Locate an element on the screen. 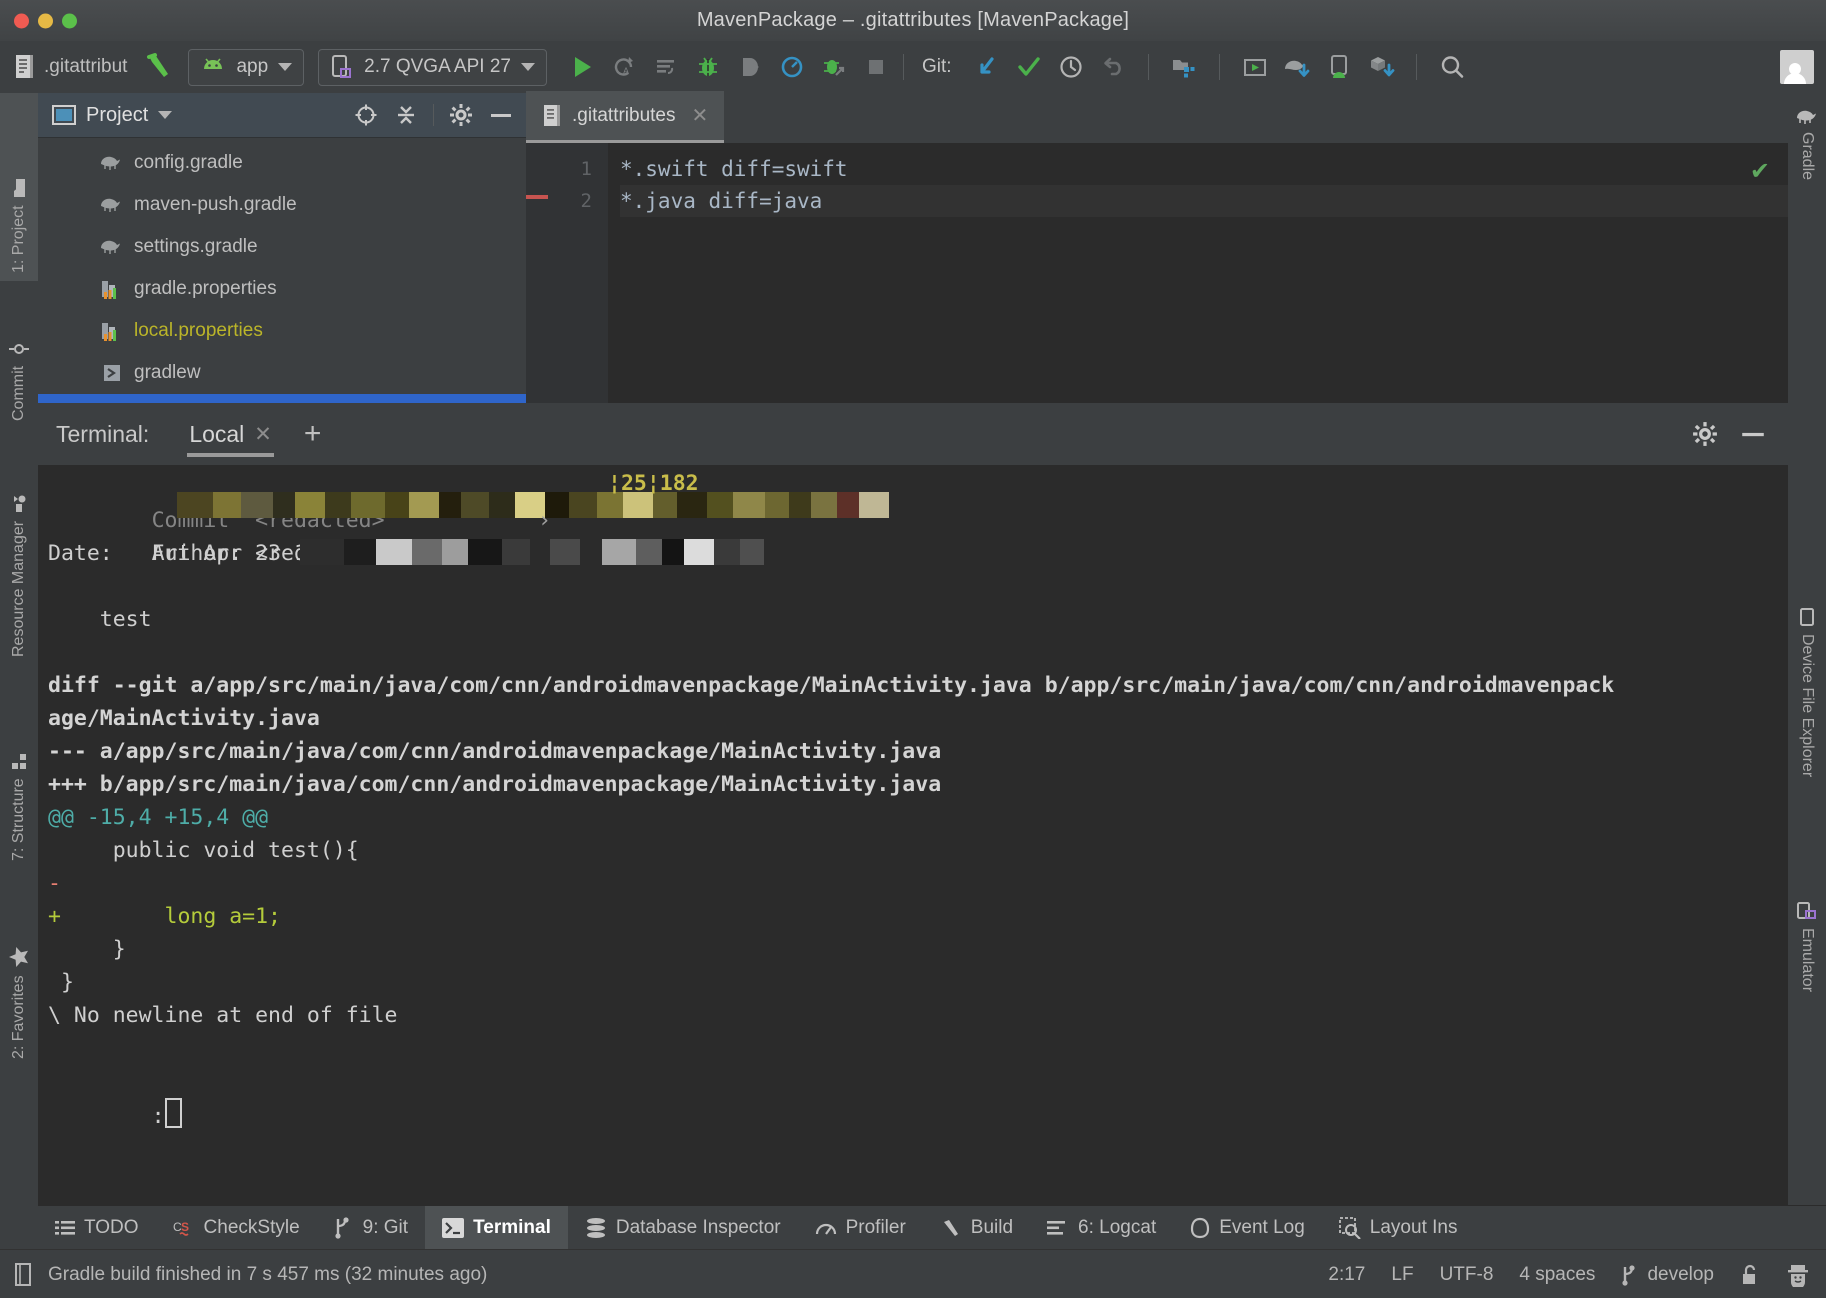 This screenshot has height=1298, width=1826. sidebar-item-project: 1: Project is located at coordinates (19, 187).